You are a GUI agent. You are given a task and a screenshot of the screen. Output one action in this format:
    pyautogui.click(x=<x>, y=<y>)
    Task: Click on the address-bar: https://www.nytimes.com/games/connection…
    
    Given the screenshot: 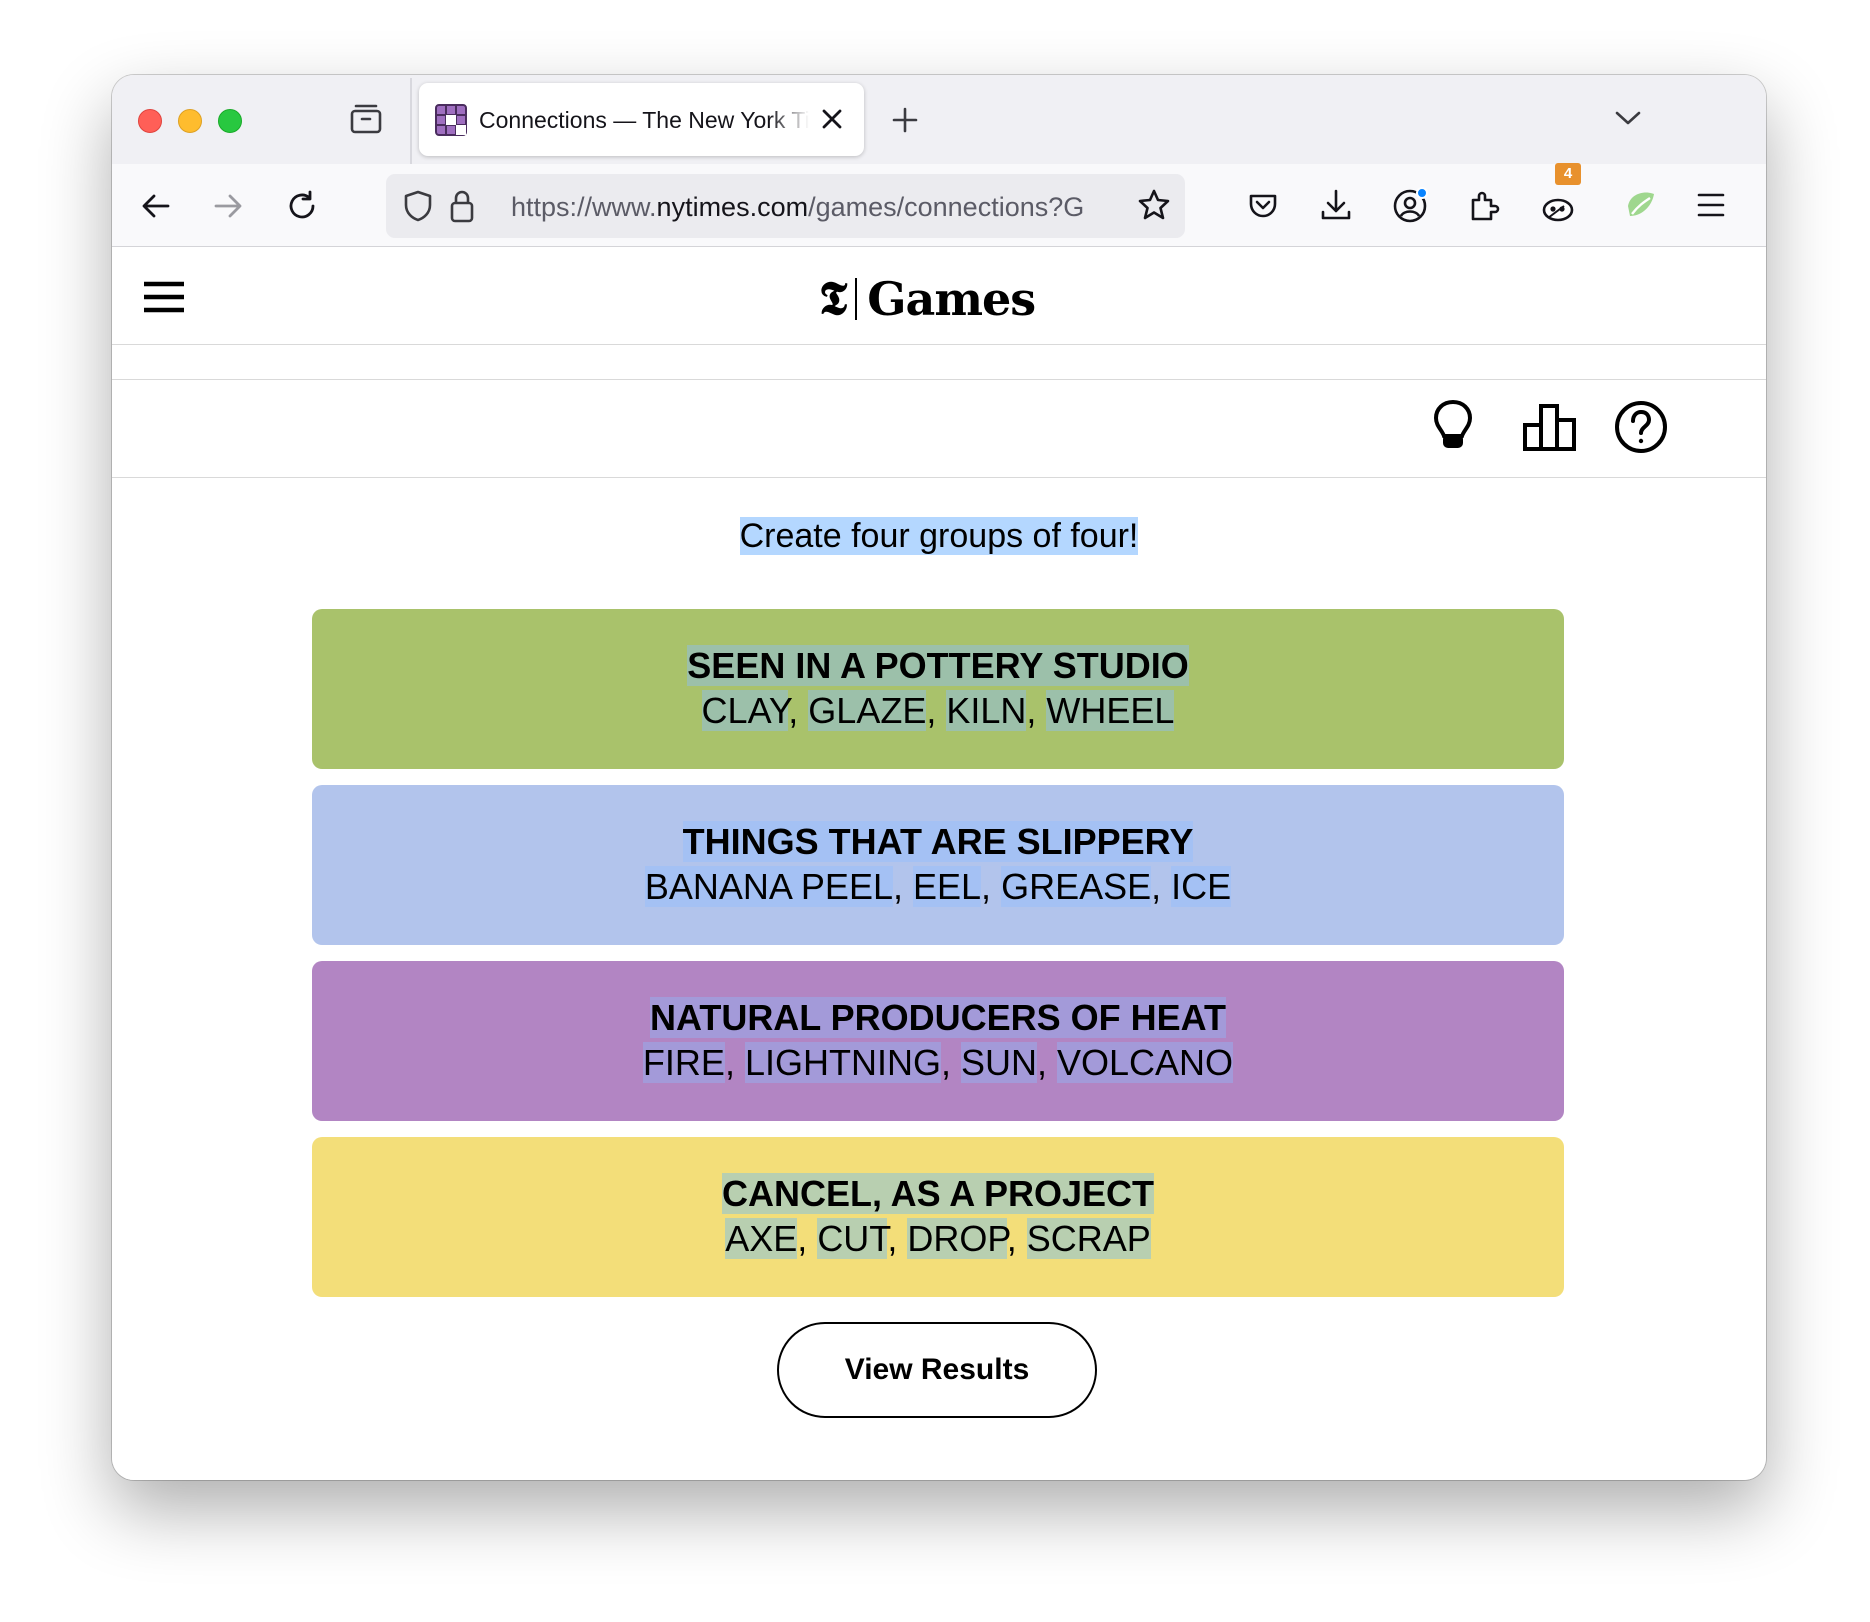 What is the action you would take?
    pyautogui.click(x=785, y=206)
    